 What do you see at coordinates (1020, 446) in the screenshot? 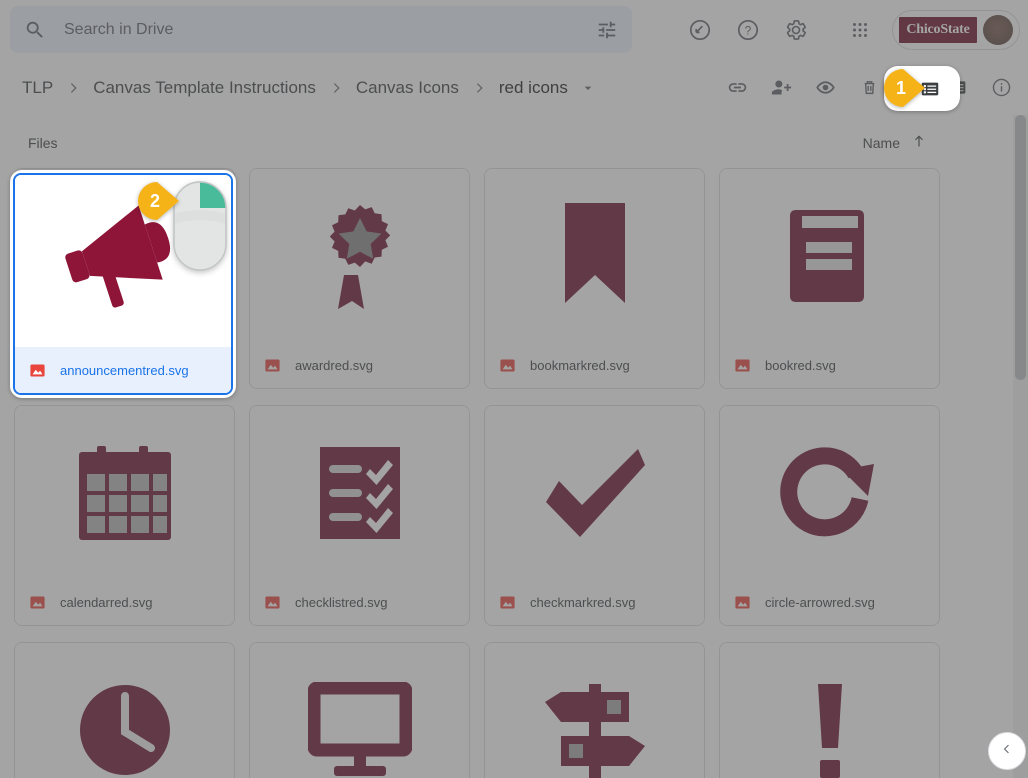
I see `vertical-scrollbar` at bounding box center [1020, 446].